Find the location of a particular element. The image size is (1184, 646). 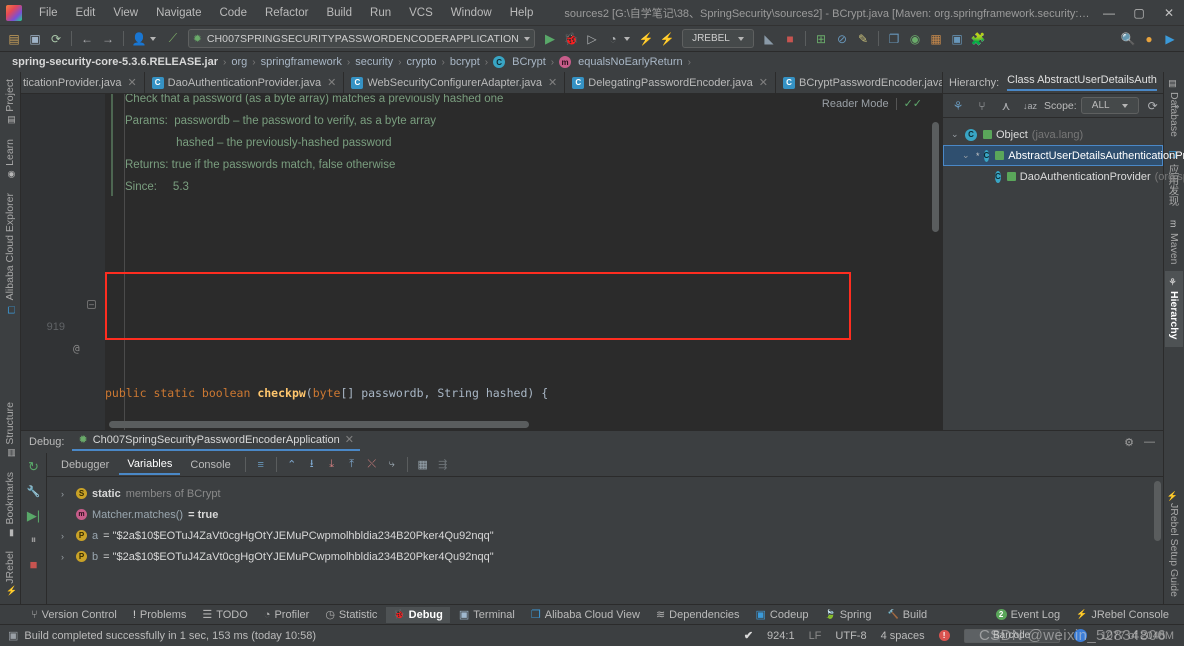

editor-tab-ticationprovider: ticationProvider.java ✕ is located at coordinates (83, 82).